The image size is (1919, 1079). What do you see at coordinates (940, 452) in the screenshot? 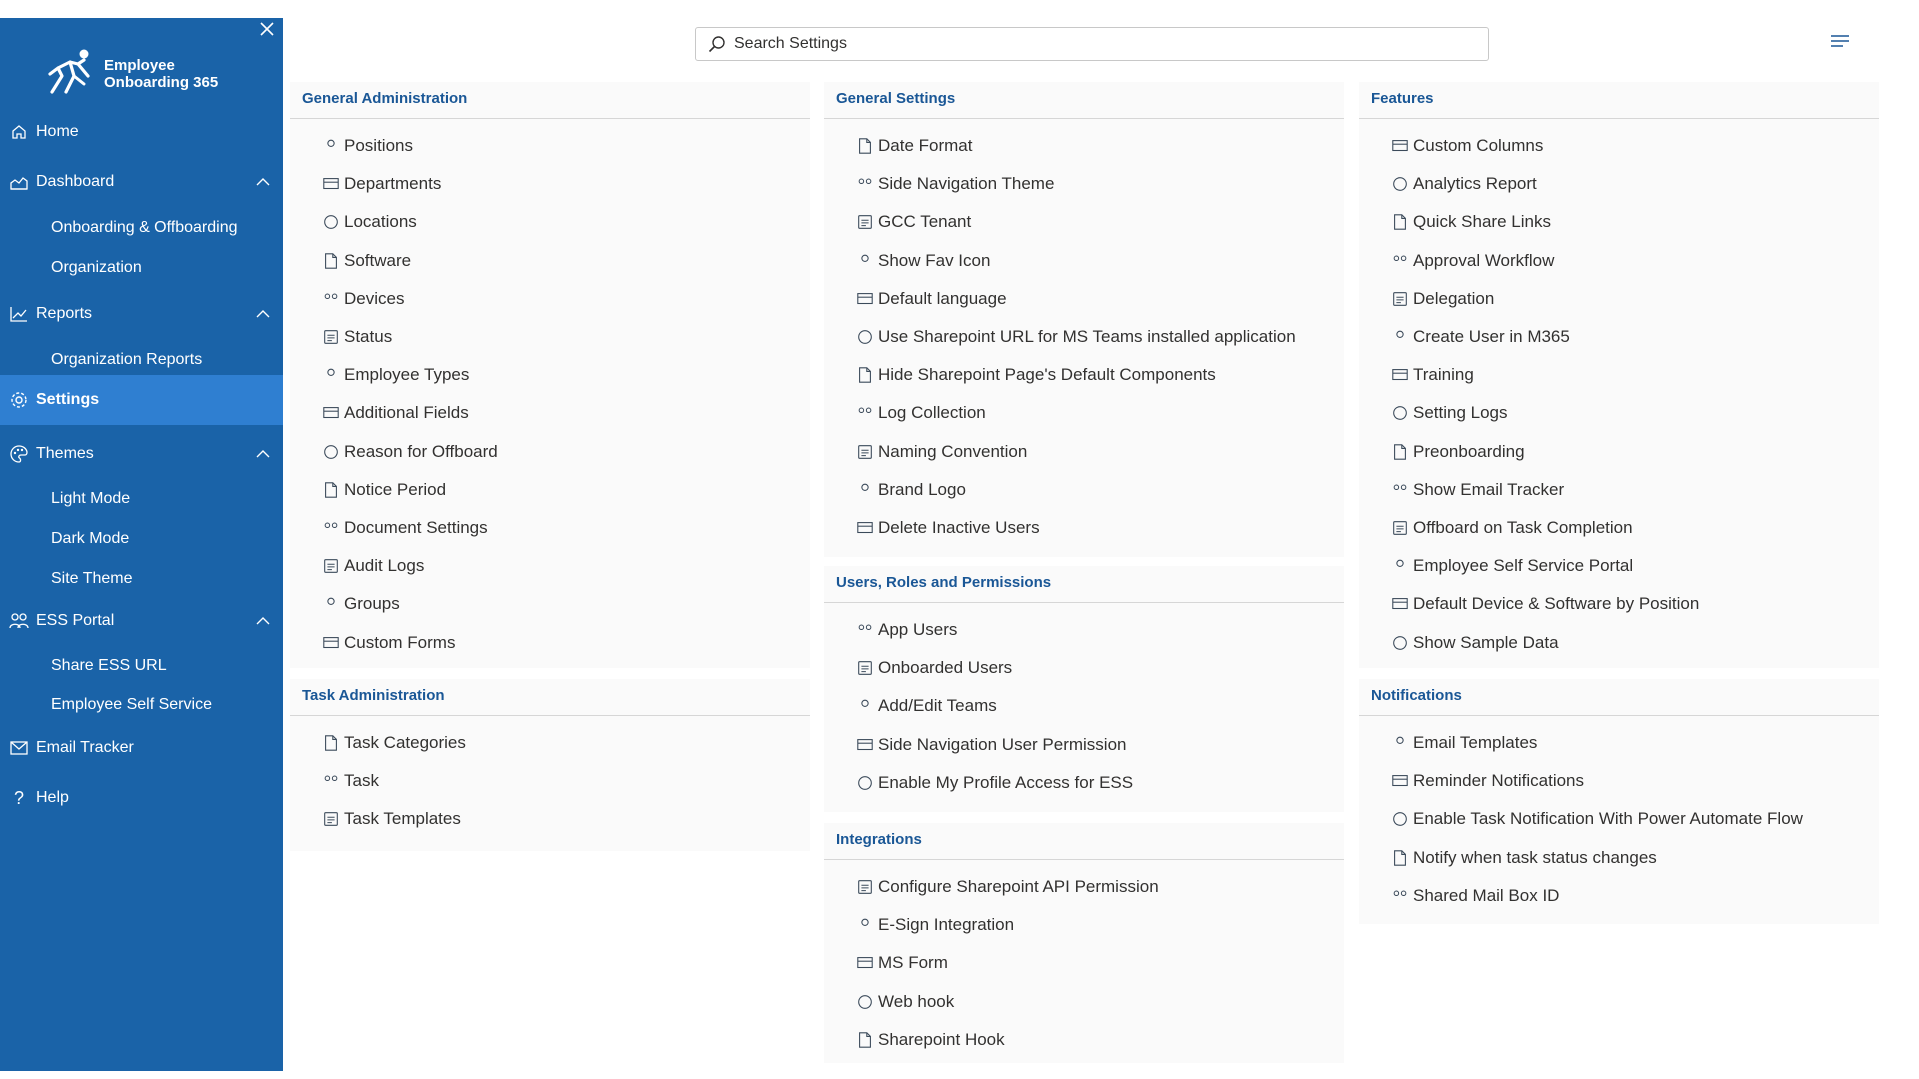
I see `setting-item-naming-convention: Naming Convention` at bounding box center [940, 452].